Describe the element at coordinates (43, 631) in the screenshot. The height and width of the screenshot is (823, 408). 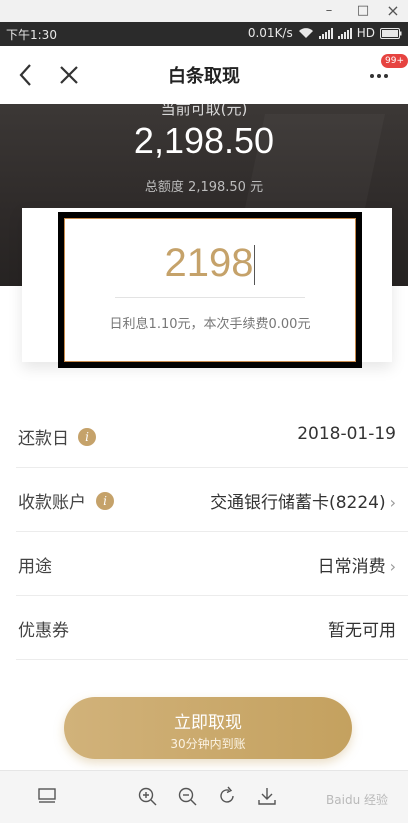
I see `row-label: 优惠券` at that location.